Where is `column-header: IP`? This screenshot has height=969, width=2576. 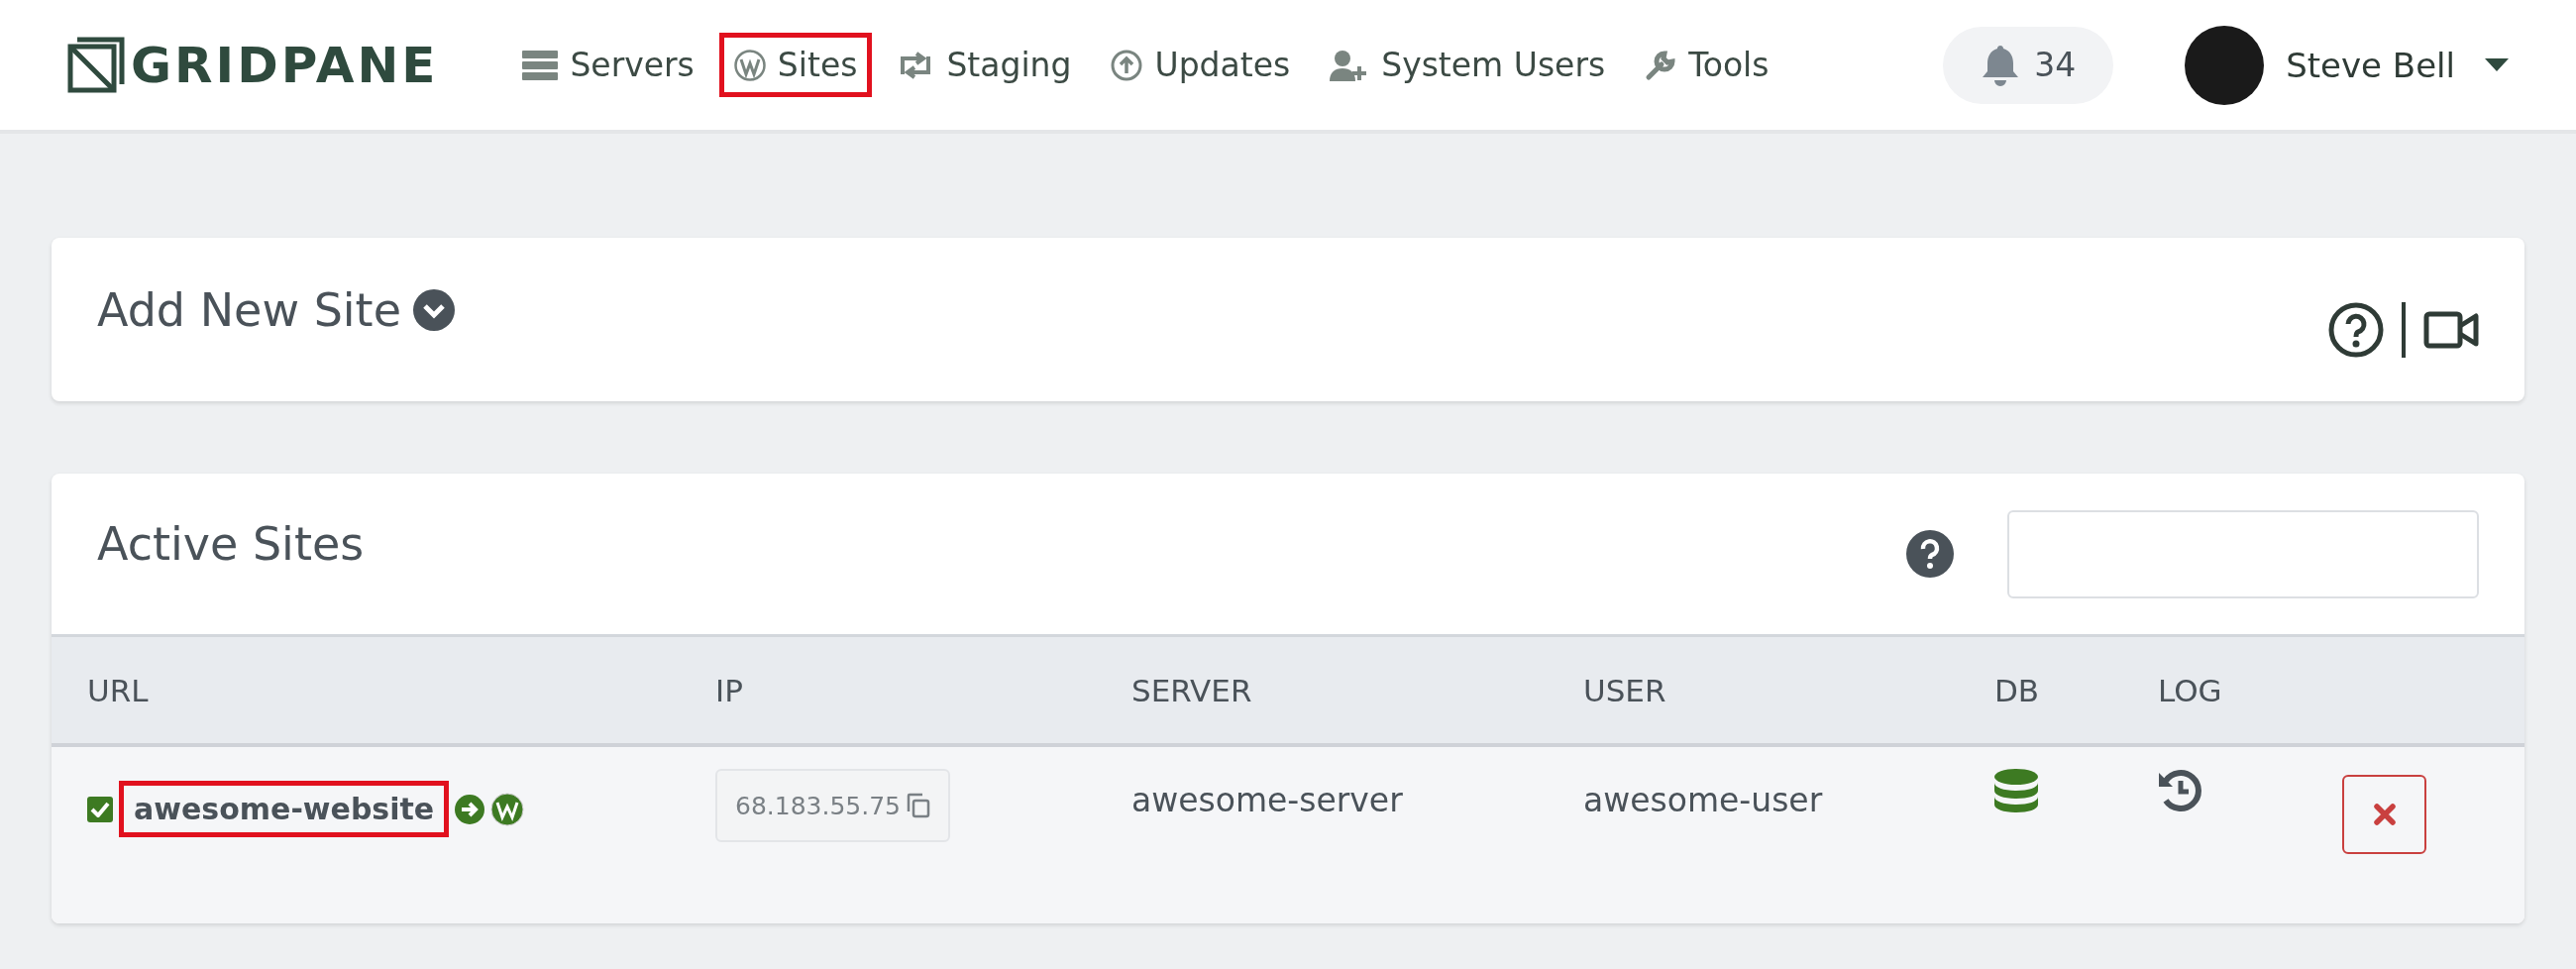
column-header: IP is located at coordinates (729, 690).